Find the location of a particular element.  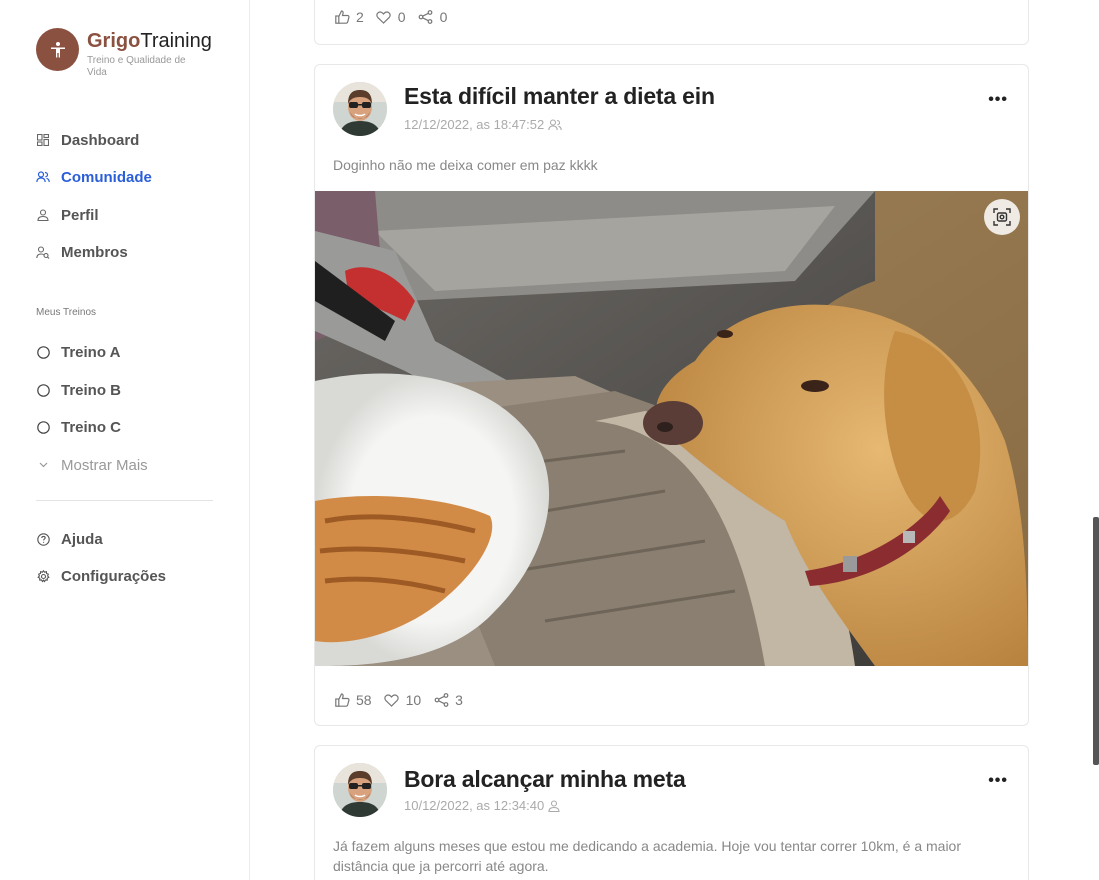

help-icon is located at coordinates (43, 539).